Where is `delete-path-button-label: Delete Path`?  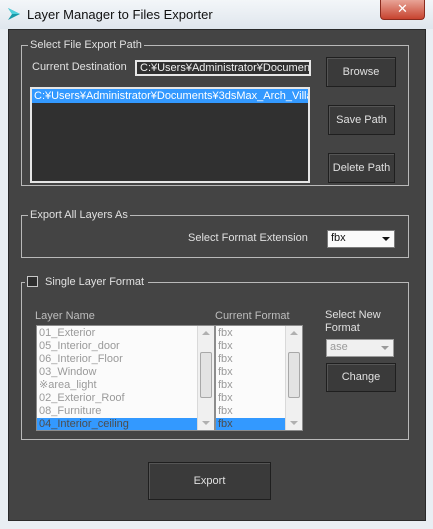
delete-path-button-label: Delete Path is located at coordinates (361, 168).